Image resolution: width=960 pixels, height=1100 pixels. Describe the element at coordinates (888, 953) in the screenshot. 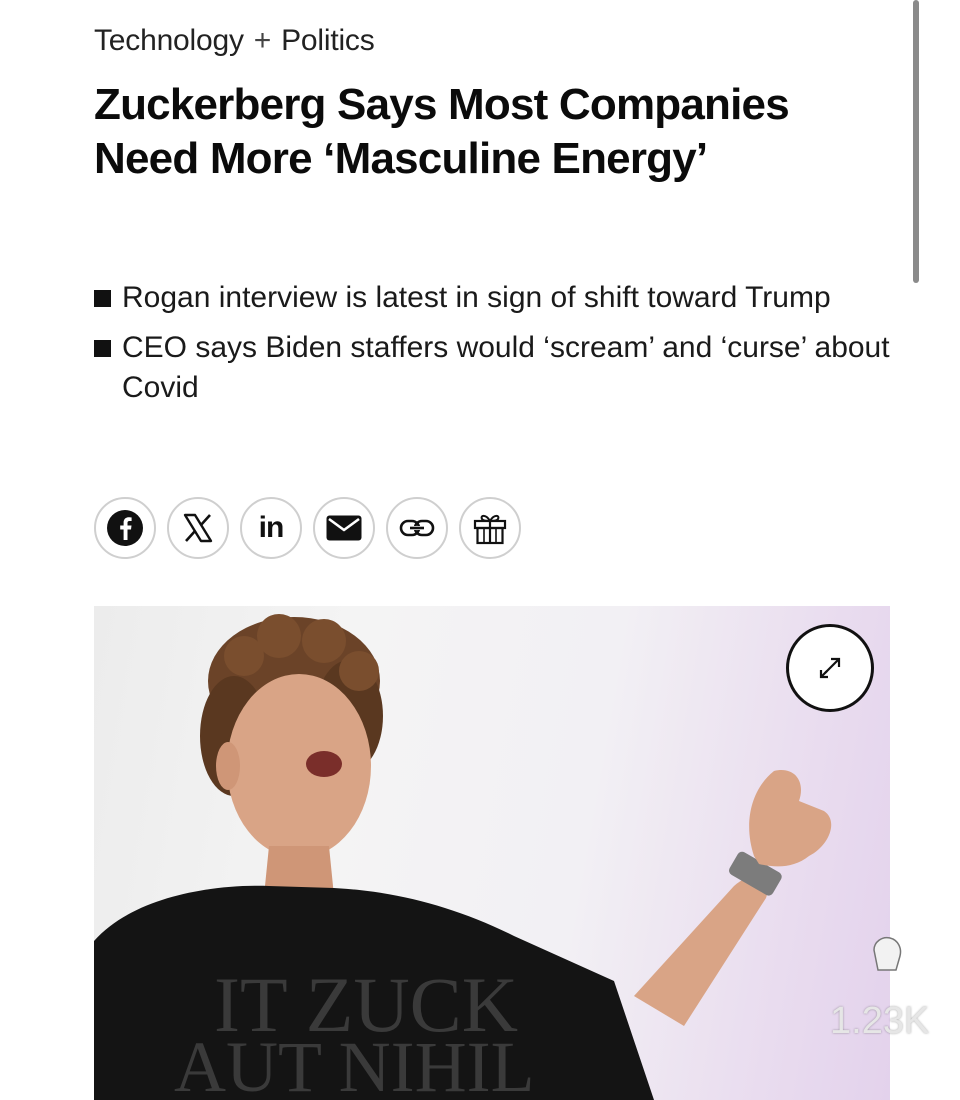

I see `reaction-icon` at that location.